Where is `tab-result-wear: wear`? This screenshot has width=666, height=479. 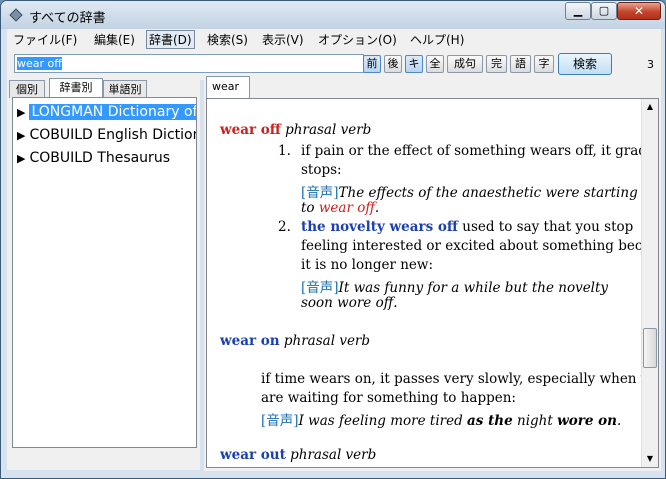 tab-result-wear: wear is located at coordinates (228, 87).